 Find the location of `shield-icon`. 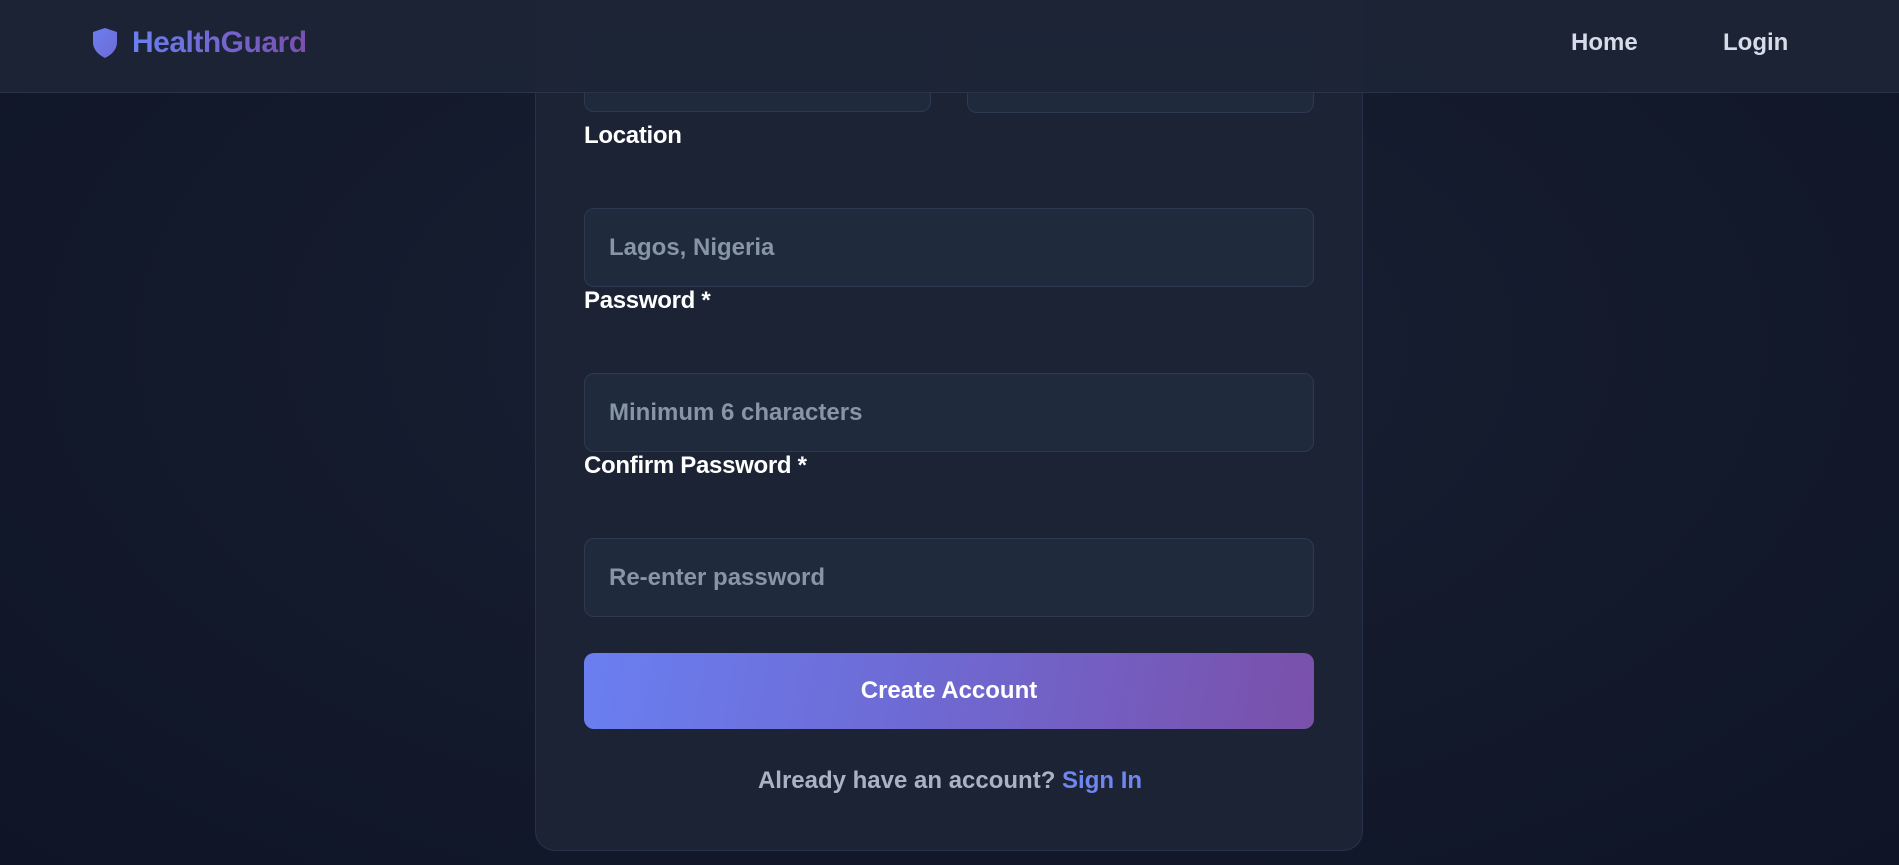

shield-icon is located at coordinates (105, 43).